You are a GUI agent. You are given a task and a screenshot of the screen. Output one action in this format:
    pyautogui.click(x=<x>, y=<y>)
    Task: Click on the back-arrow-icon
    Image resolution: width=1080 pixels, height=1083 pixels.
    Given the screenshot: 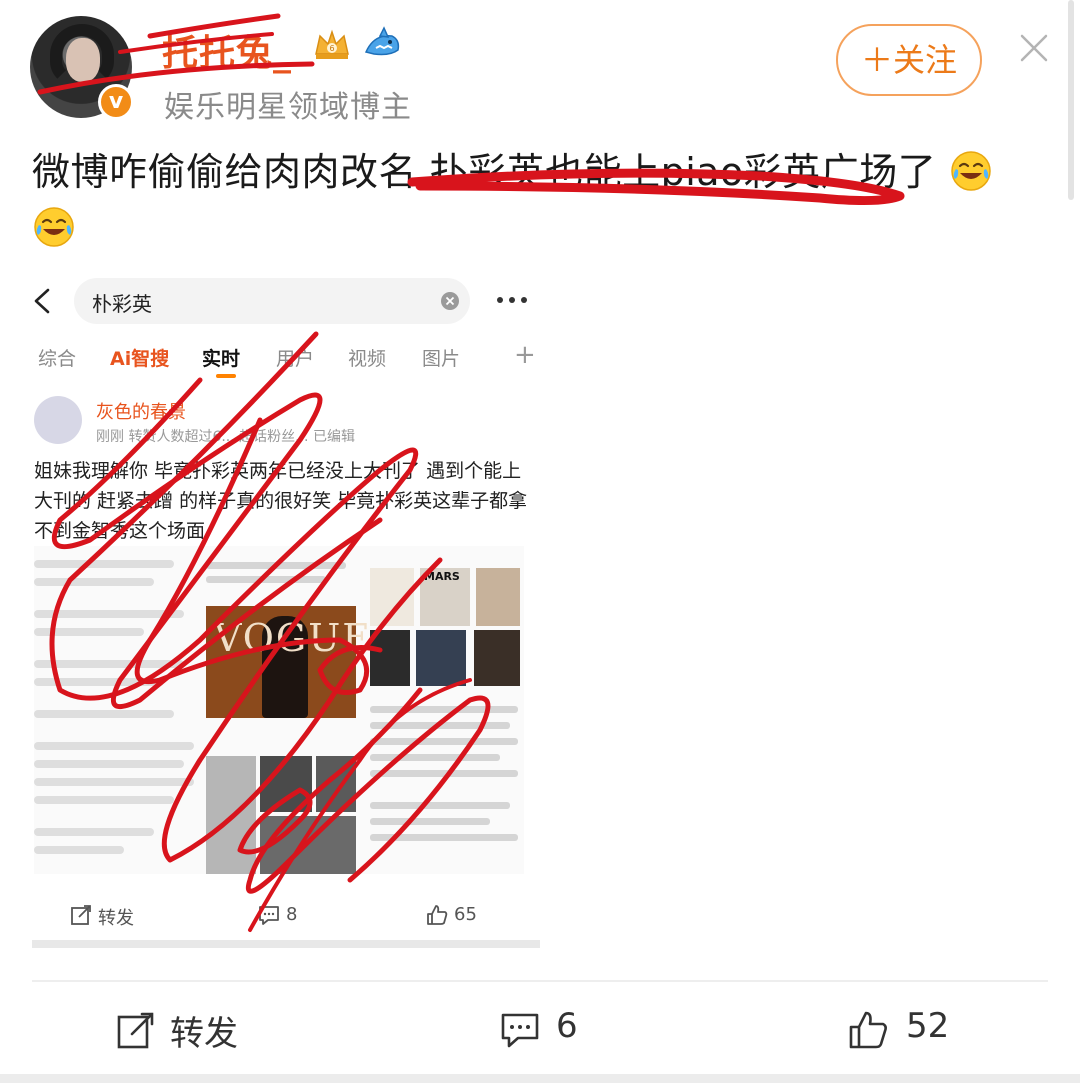 What is the action you would take?
    pyautogui.click(x=42, y=301)
    